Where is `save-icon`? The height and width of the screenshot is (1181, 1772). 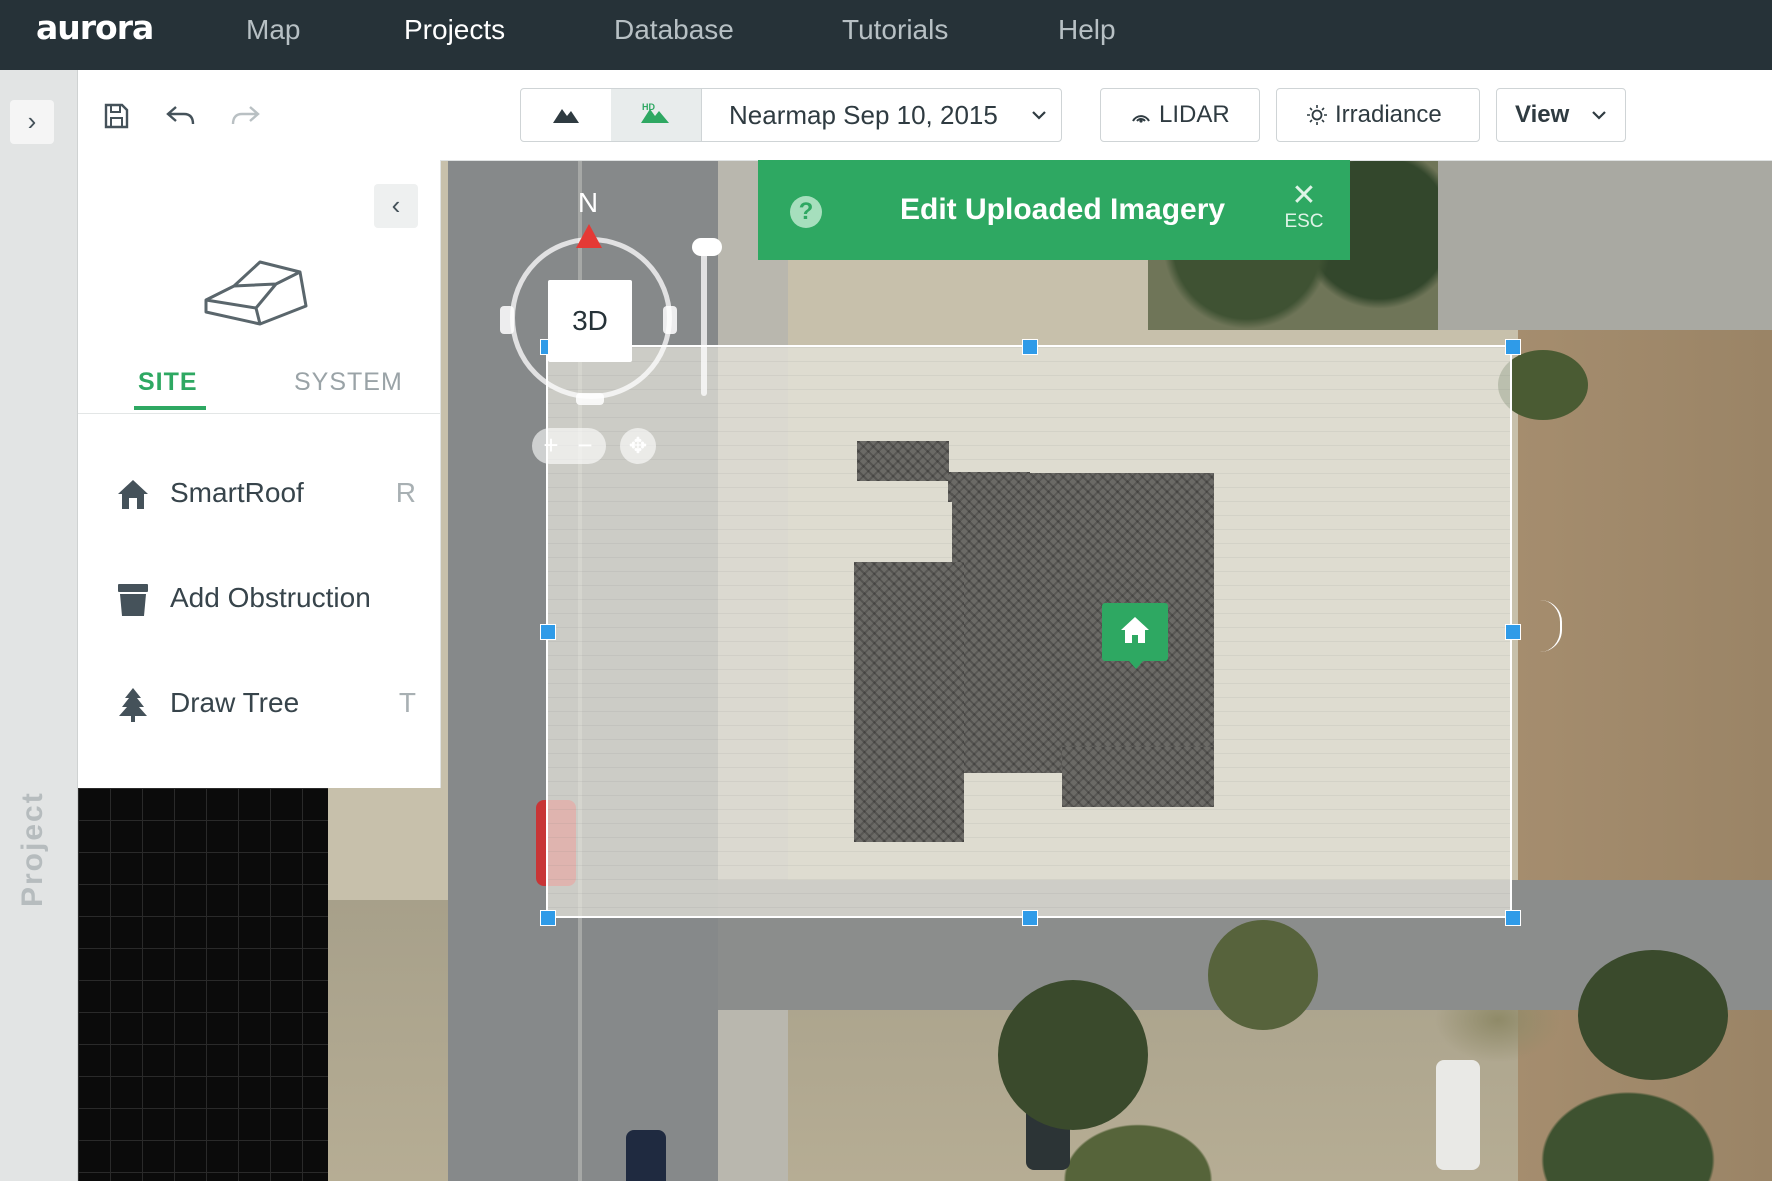 save-icon is located at coordinates (116, 116).